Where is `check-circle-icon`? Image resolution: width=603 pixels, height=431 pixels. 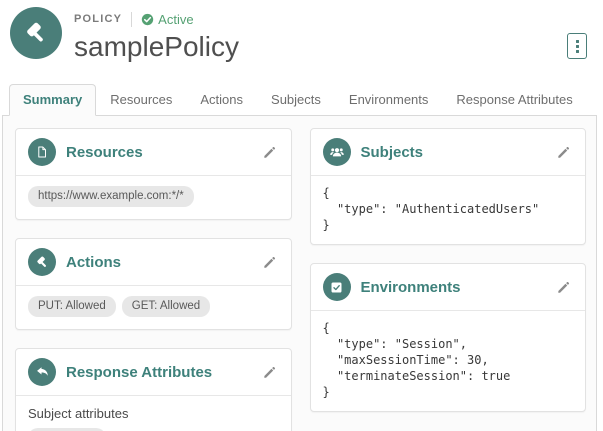
check-circle-icon is located at coordinates (147, 19).